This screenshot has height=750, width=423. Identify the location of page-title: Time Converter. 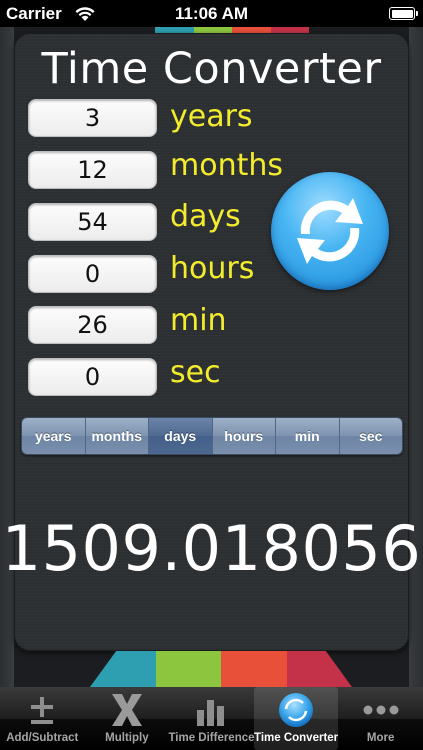
(211, 69).